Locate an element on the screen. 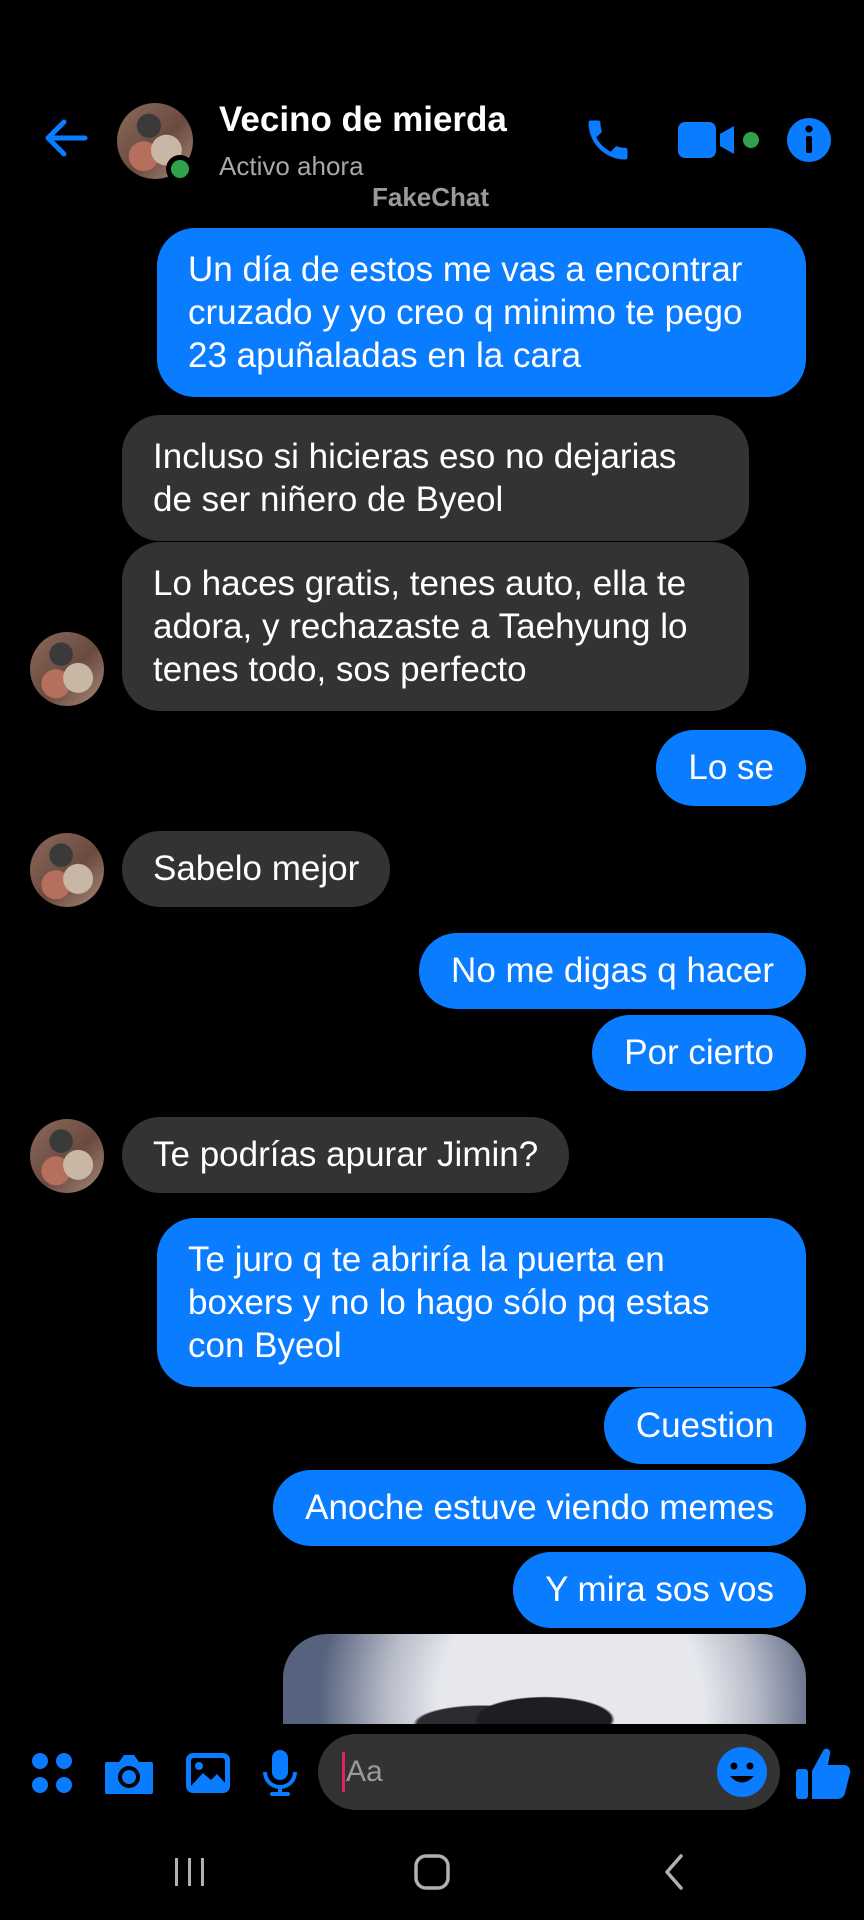  message-bubble-sent: No me digas q hacer is located at coordinates (612, 971).